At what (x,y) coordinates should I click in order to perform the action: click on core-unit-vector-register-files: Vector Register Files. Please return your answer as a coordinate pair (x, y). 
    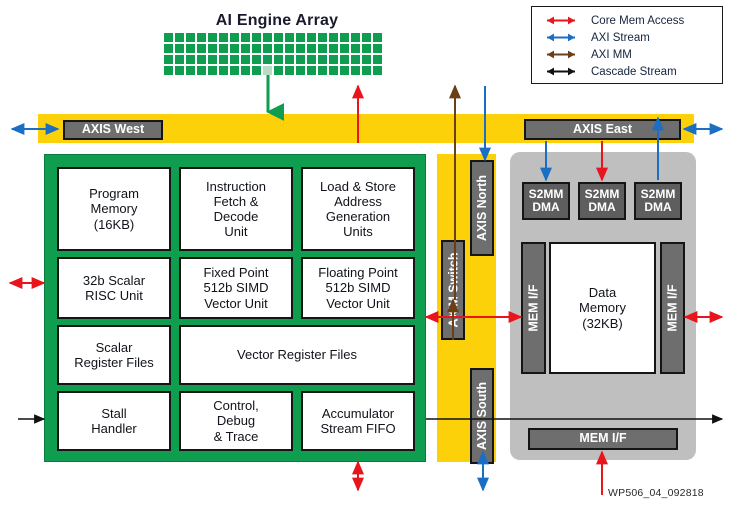
    Looking at the image, I should click on (297, 355).